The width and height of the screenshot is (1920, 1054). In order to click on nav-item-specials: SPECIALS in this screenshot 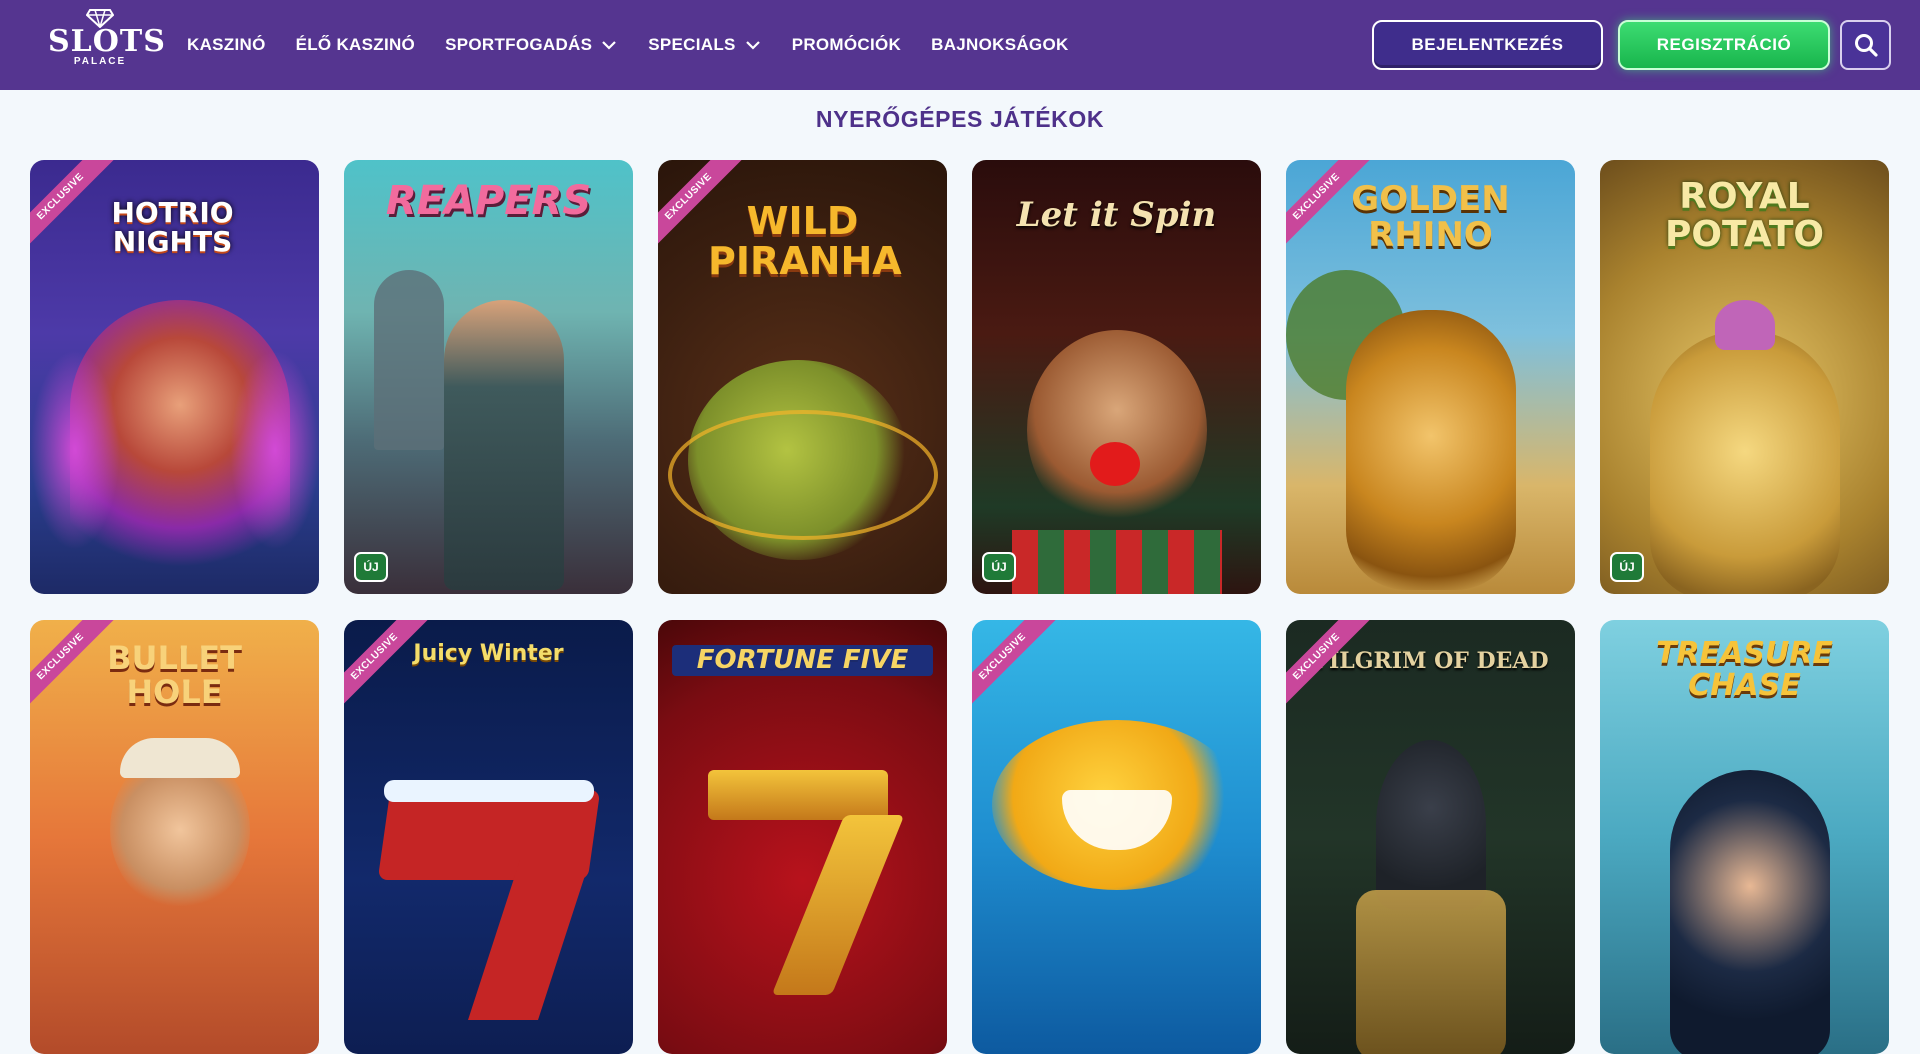, I will do `click(704, 45)`.